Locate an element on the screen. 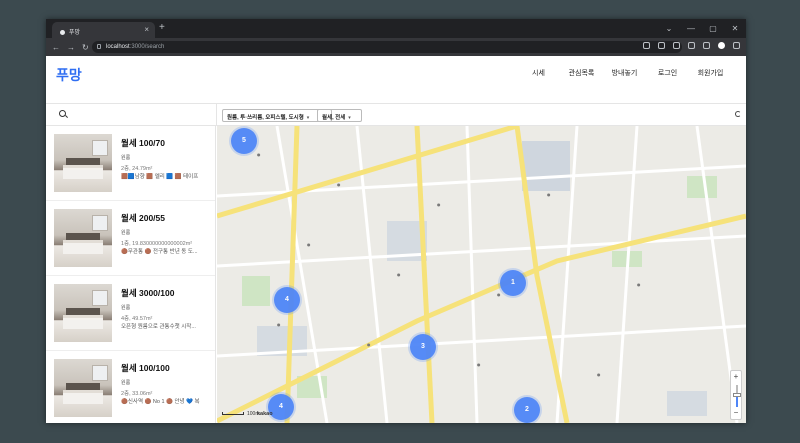  zoom-control: + − is located at coordinates (736, 395).